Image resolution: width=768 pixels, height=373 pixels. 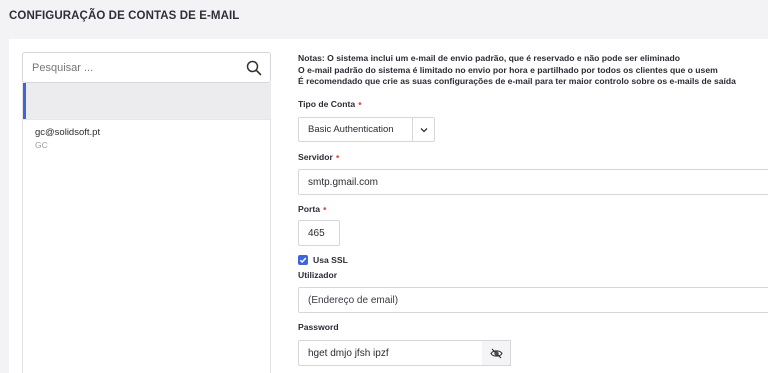 What do you see at coordinates (351, 129) in the screenshot?
I see `tipo-conta-value: Basic Authentication` at bounding box center [351, 129].